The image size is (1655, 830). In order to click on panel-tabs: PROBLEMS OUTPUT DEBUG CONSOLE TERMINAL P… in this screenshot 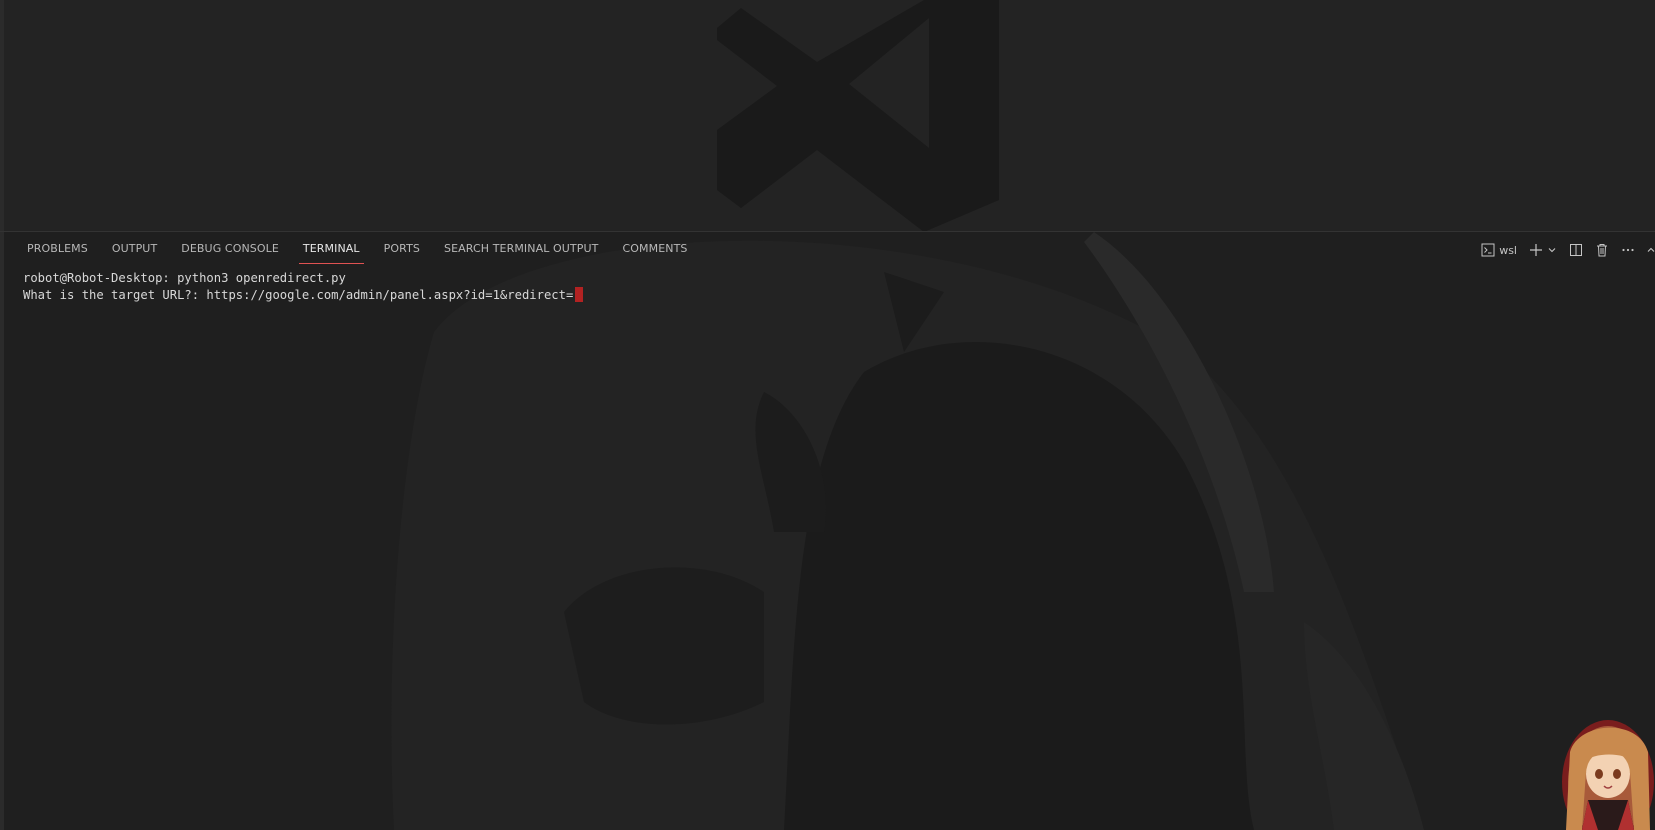, I will do `click(365, 253)`.